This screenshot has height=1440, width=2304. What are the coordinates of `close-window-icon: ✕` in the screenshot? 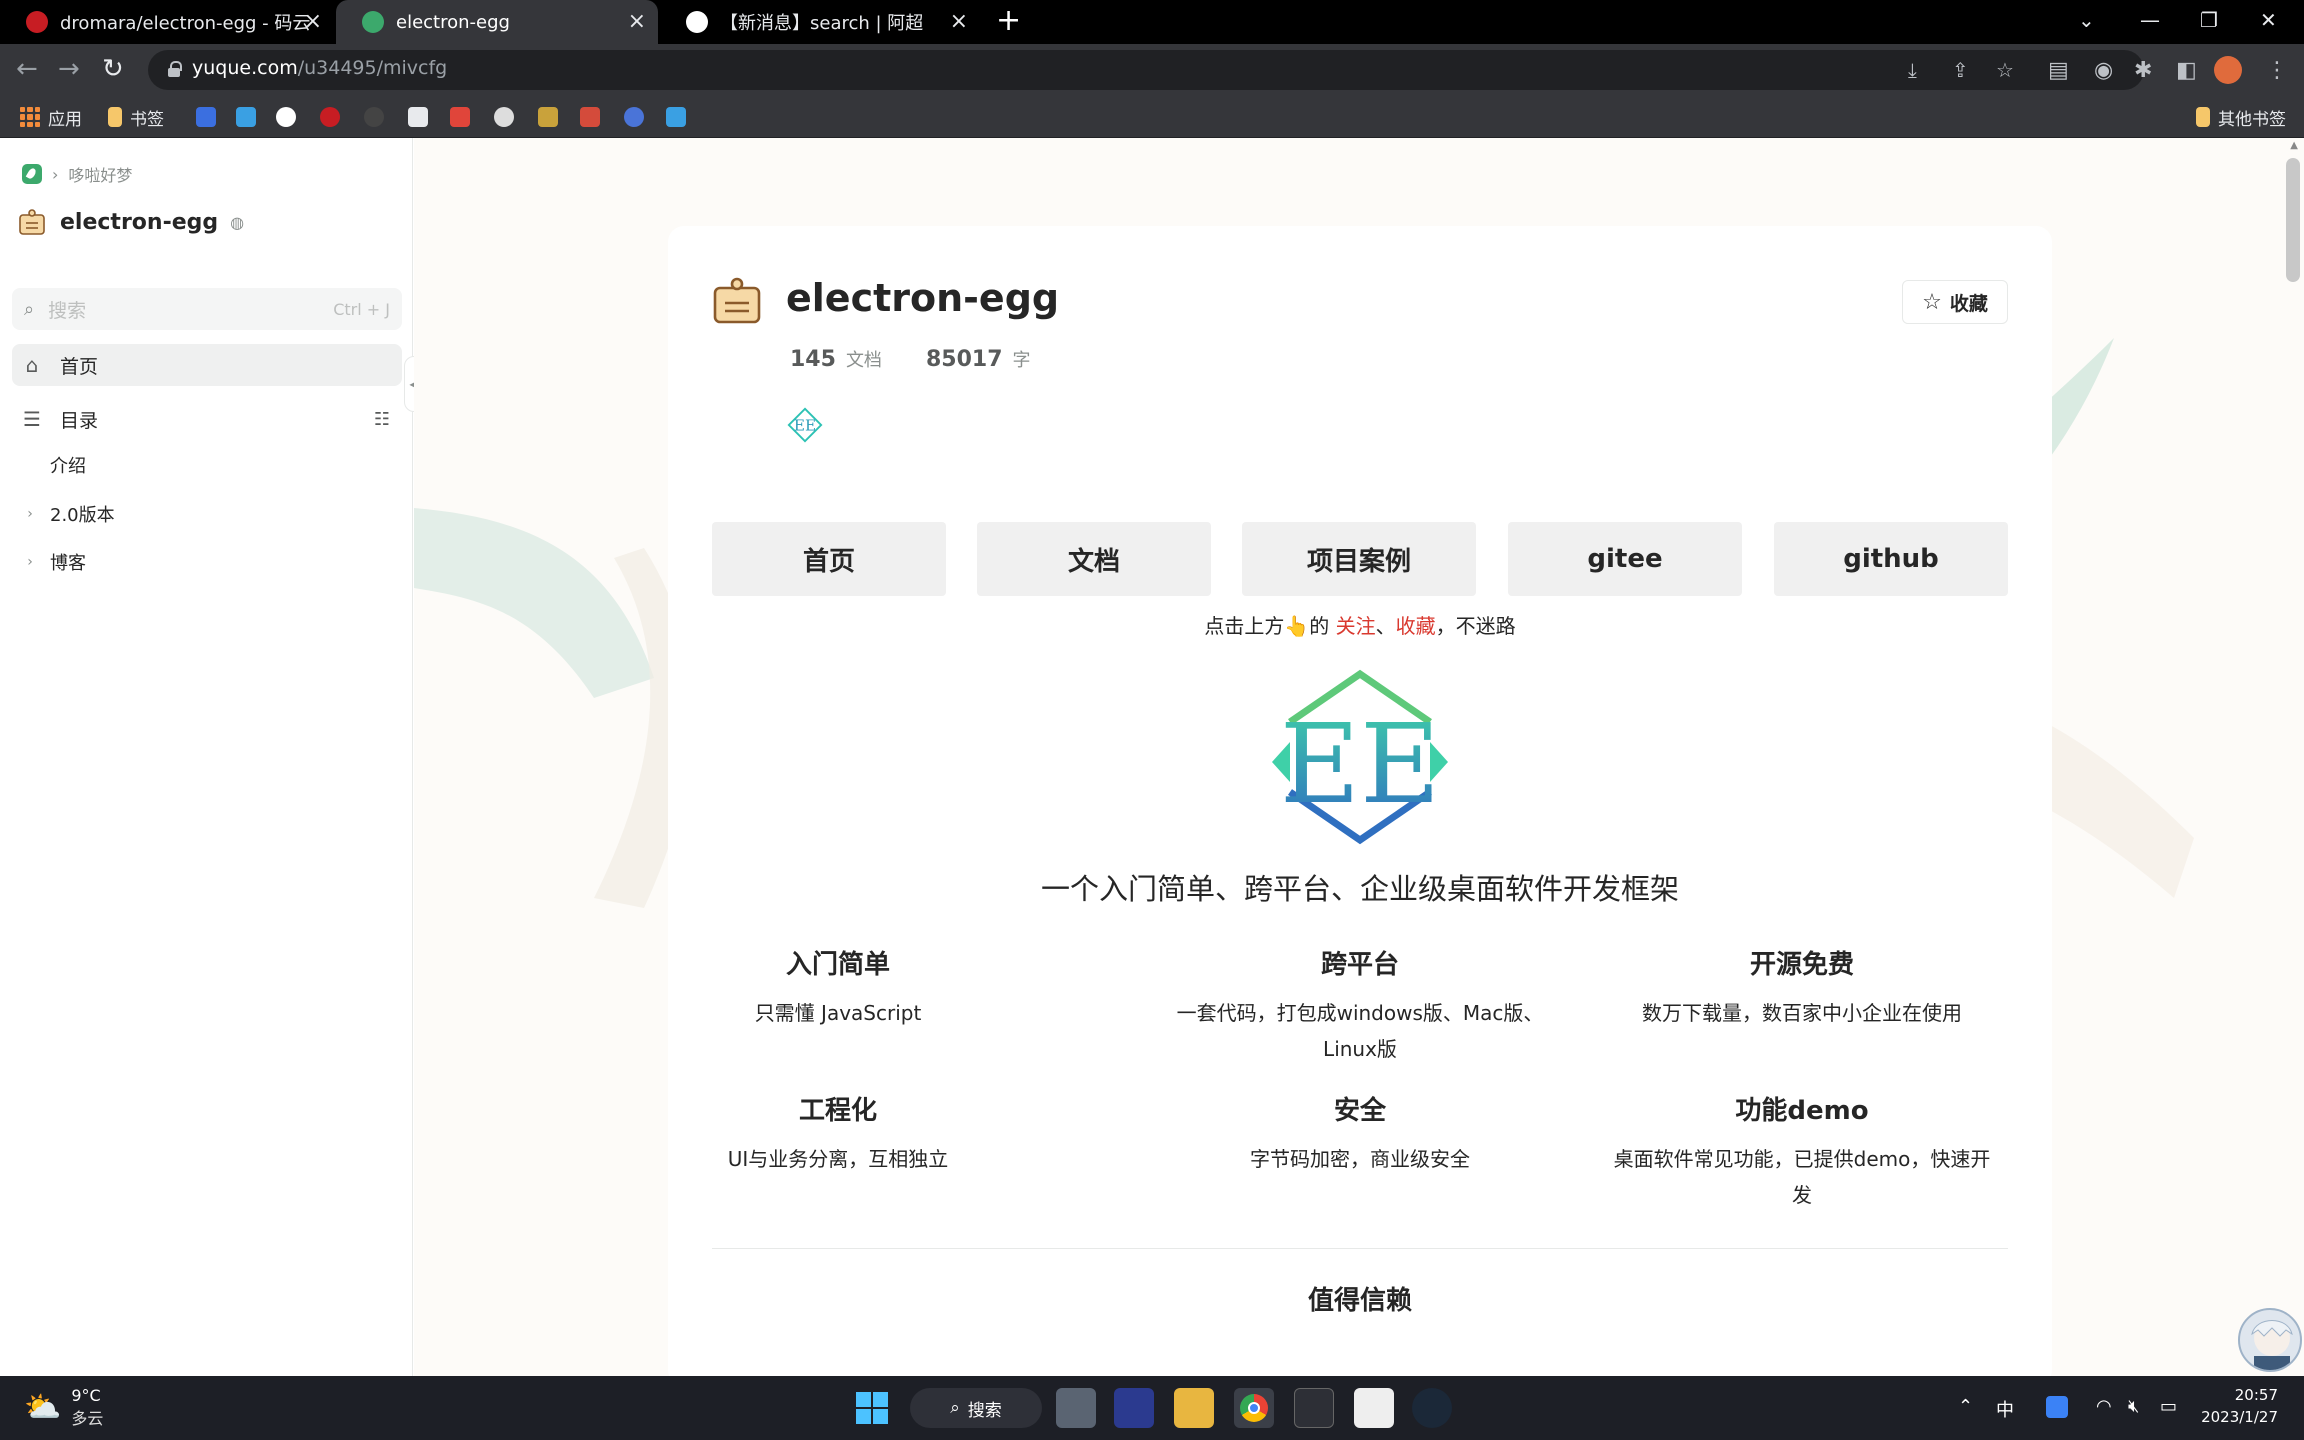 It's located at (2268, 20).